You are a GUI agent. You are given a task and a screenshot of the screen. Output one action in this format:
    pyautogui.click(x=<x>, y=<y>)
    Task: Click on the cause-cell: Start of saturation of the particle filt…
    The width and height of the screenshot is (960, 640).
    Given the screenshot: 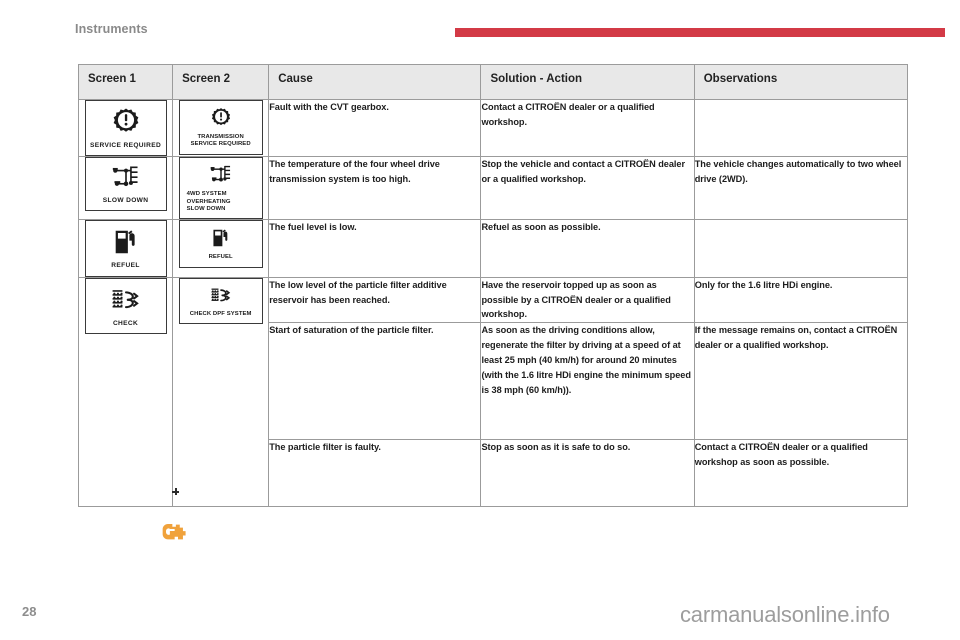 What is the action you would take?
    pyautogui.click(x=375, y=381)
    